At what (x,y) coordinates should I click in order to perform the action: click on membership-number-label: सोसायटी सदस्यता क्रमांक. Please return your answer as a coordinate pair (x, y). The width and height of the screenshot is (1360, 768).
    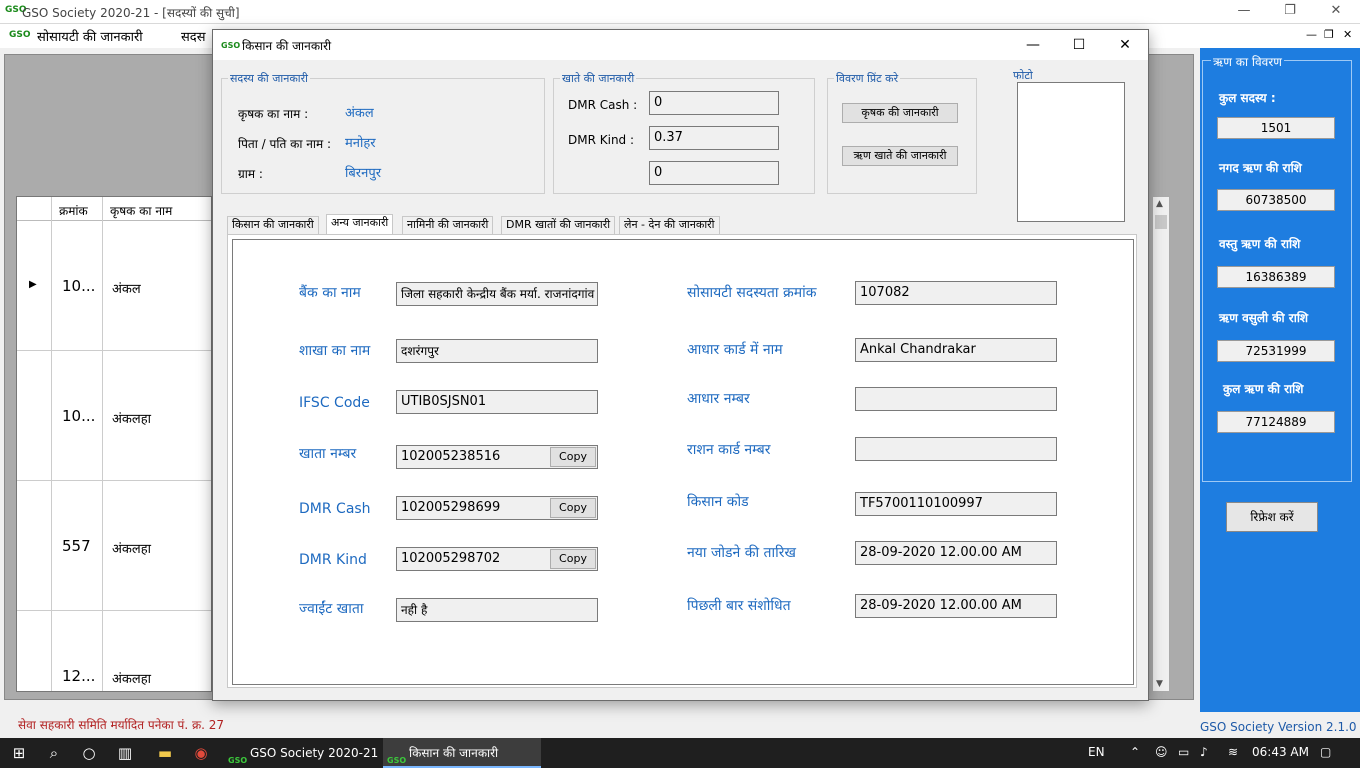
    Looking at the image, I should click on (752, 293).